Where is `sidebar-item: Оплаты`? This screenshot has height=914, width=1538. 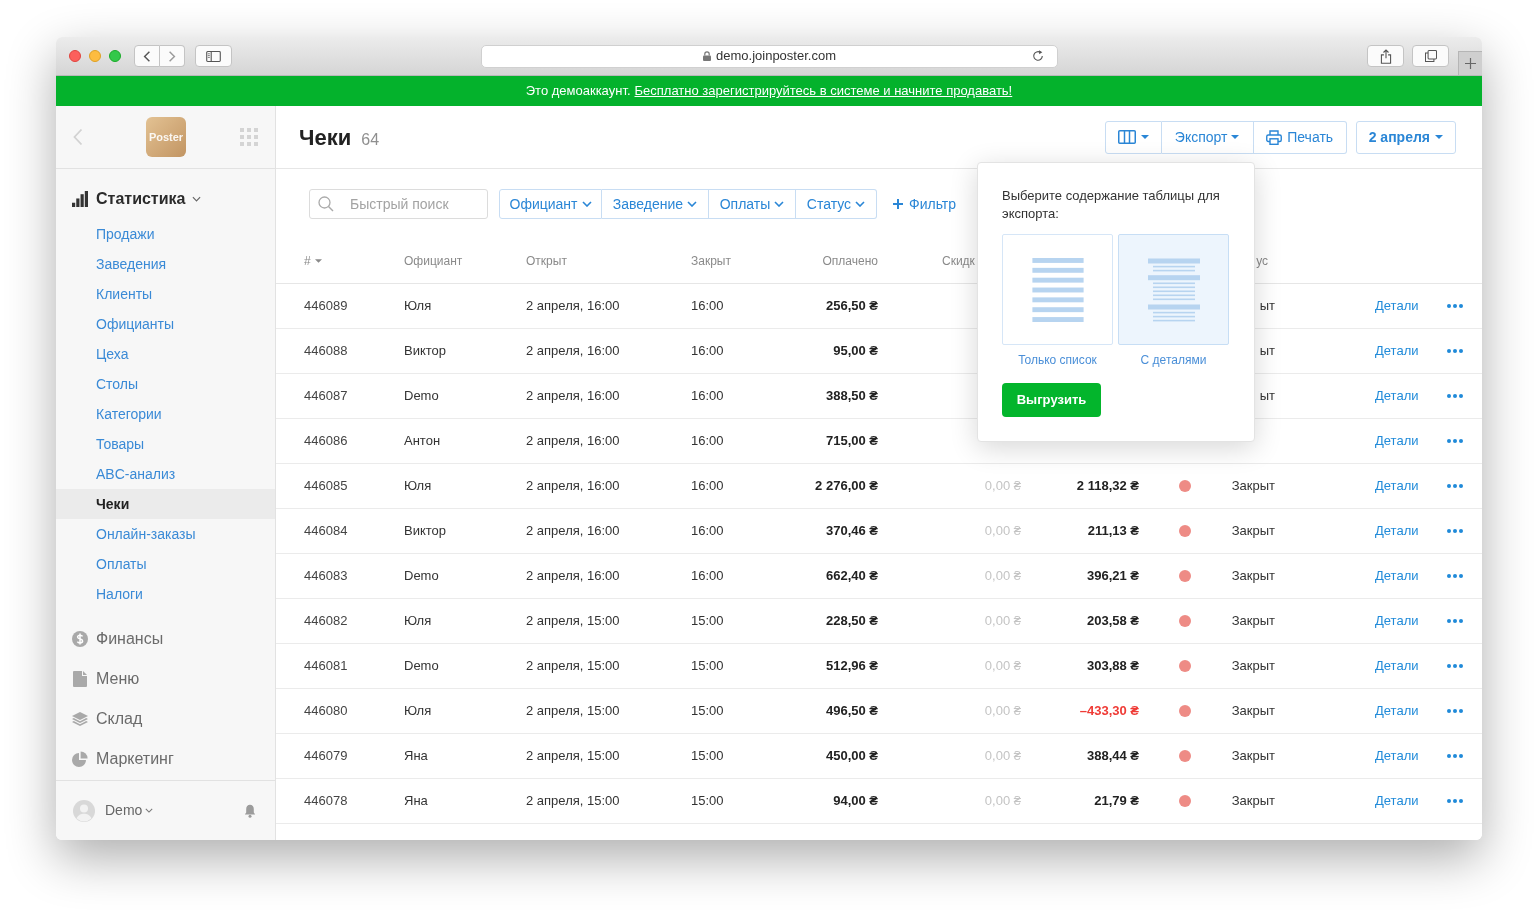 sidebar-item: Оплаты is located at coordinates (165, 564).